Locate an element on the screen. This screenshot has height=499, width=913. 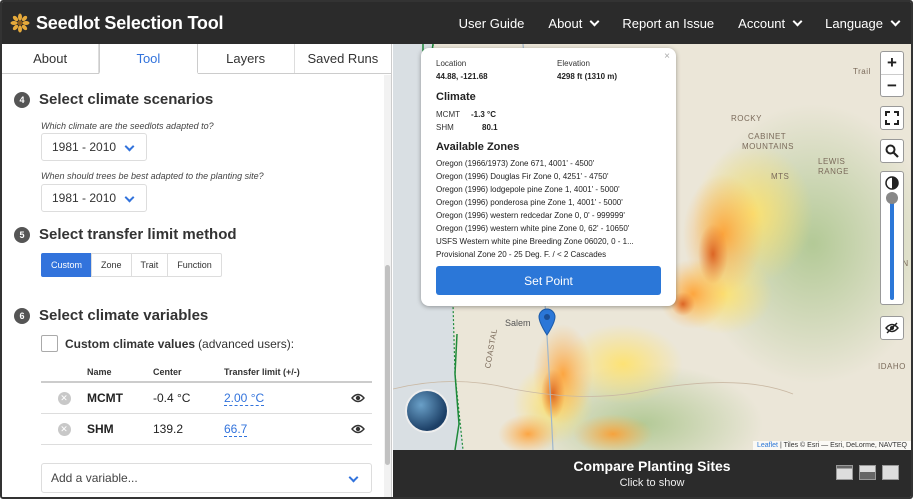
step-5-header: 5 Select transfer limit method is located at coordinates (125, 234).